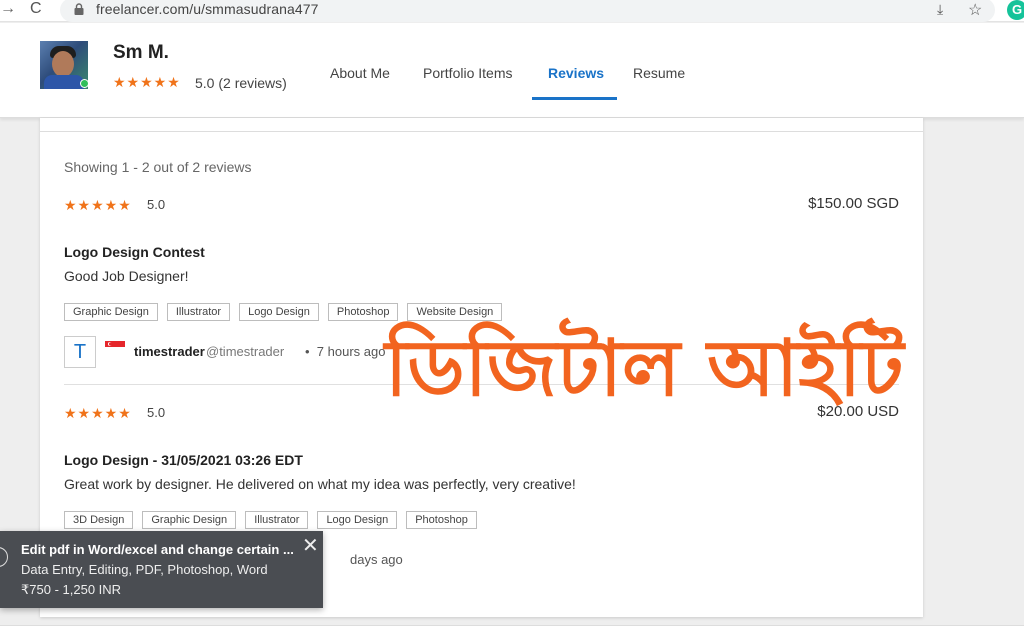 Image resolution: width=1024 pixels, height=637 pixels. Describe the element at coordinates (455, 312) in the screenshot. I see `skill-tag: Website Design` at that location.